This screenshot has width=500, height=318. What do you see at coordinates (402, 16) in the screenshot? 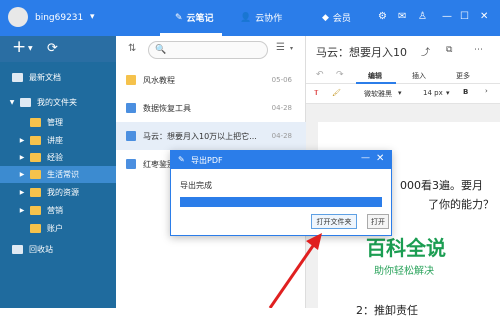
I see `mail-icon: ✉` at bounding box center [402, 16].